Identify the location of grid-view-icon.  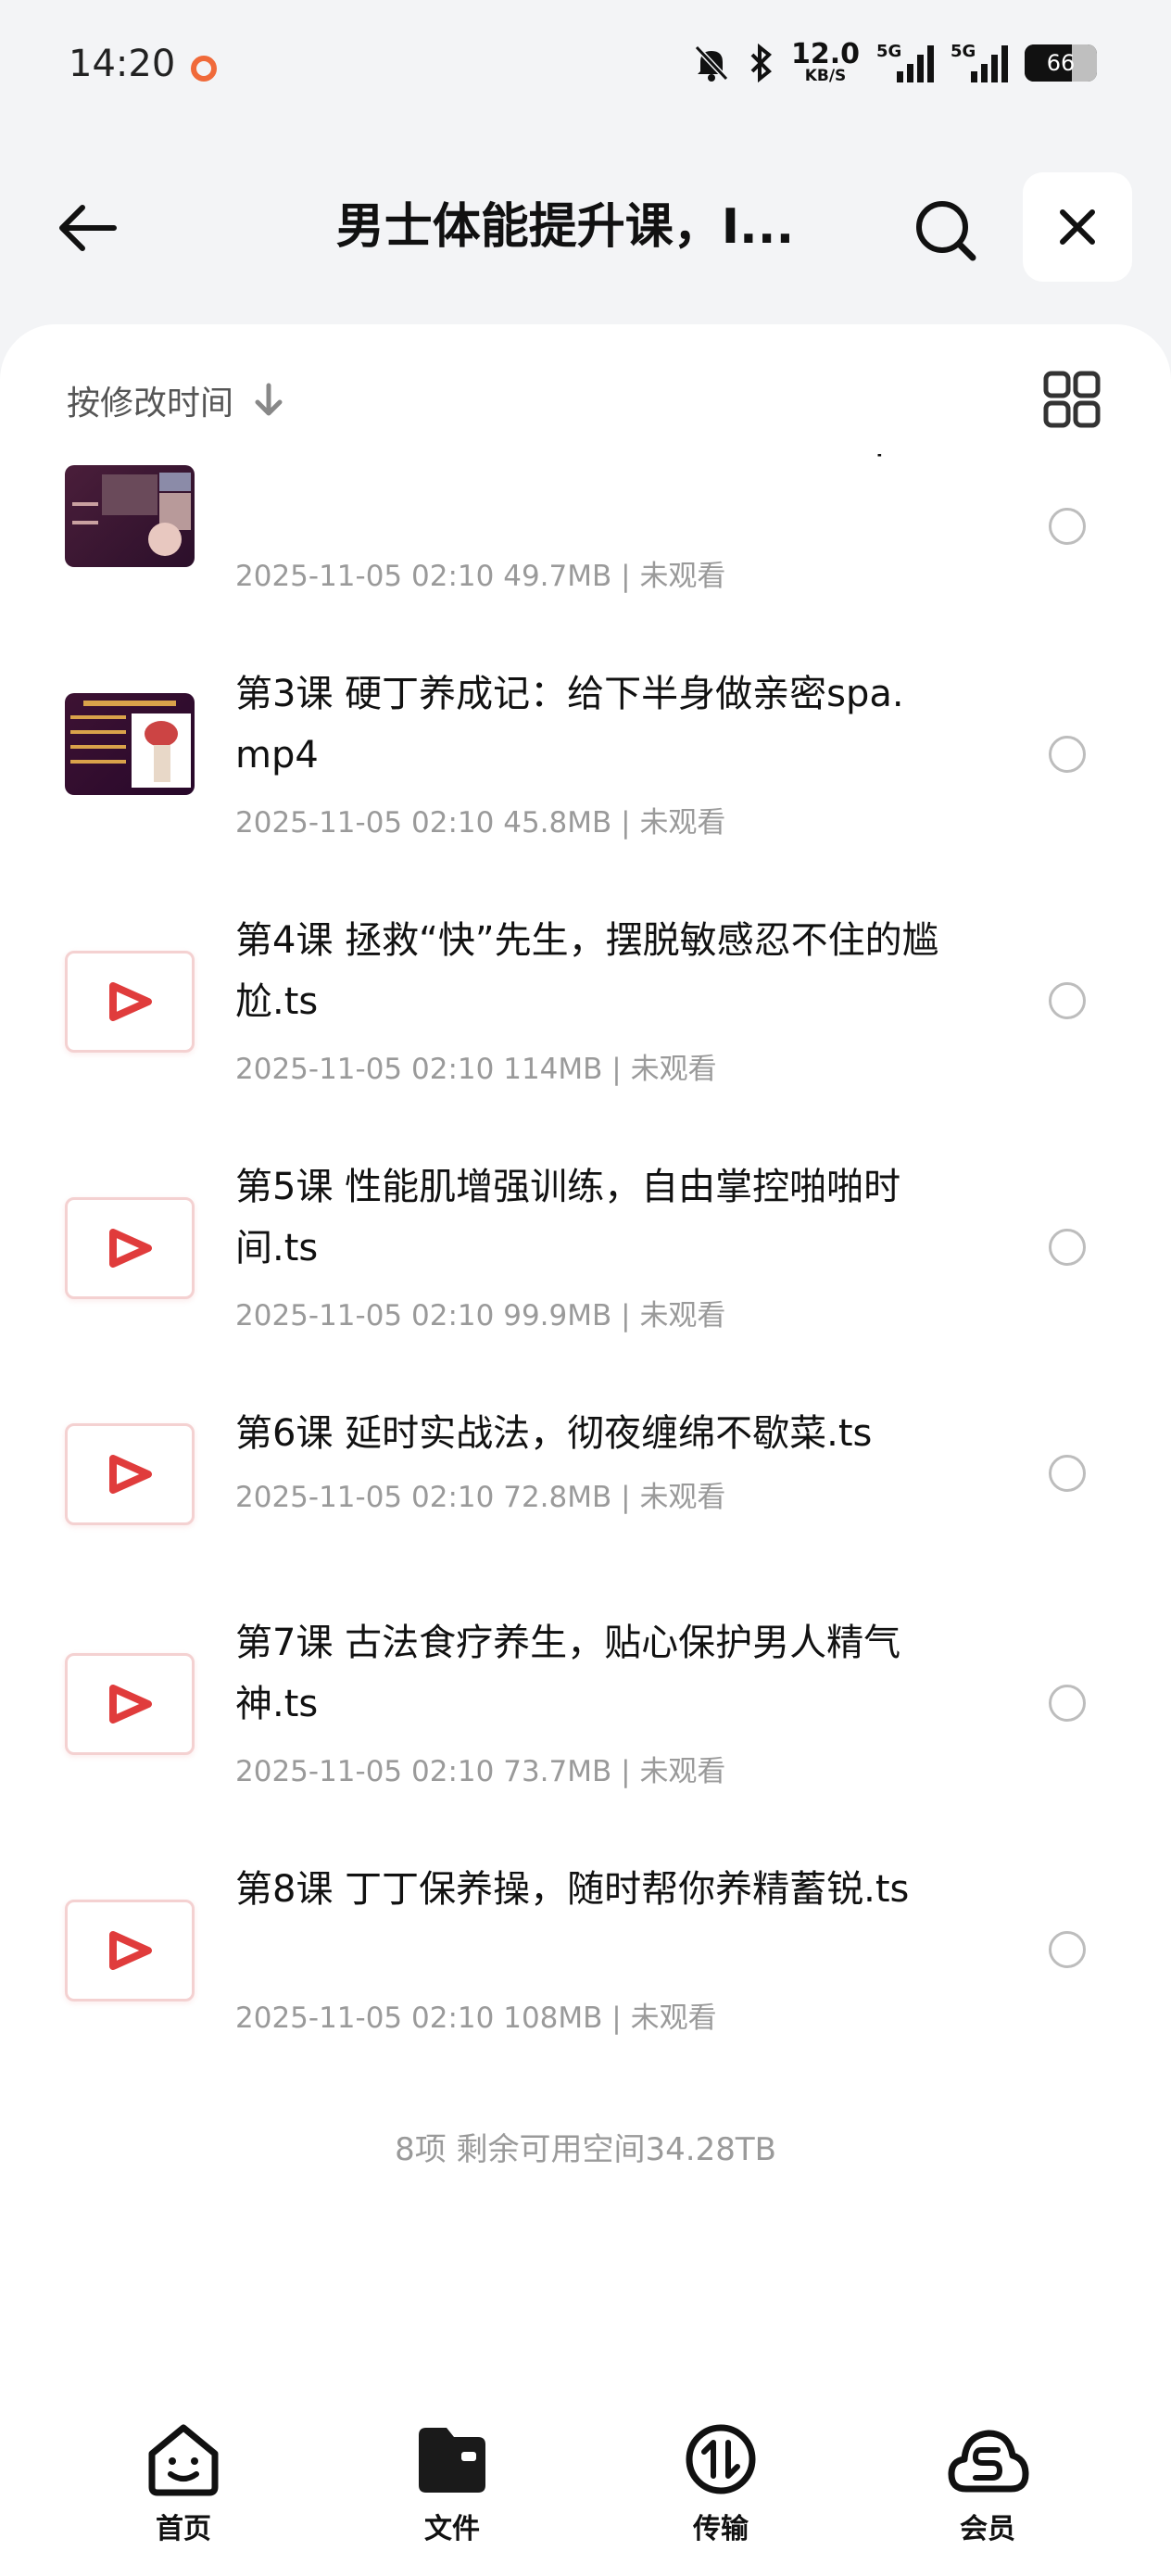
(1072, 399).